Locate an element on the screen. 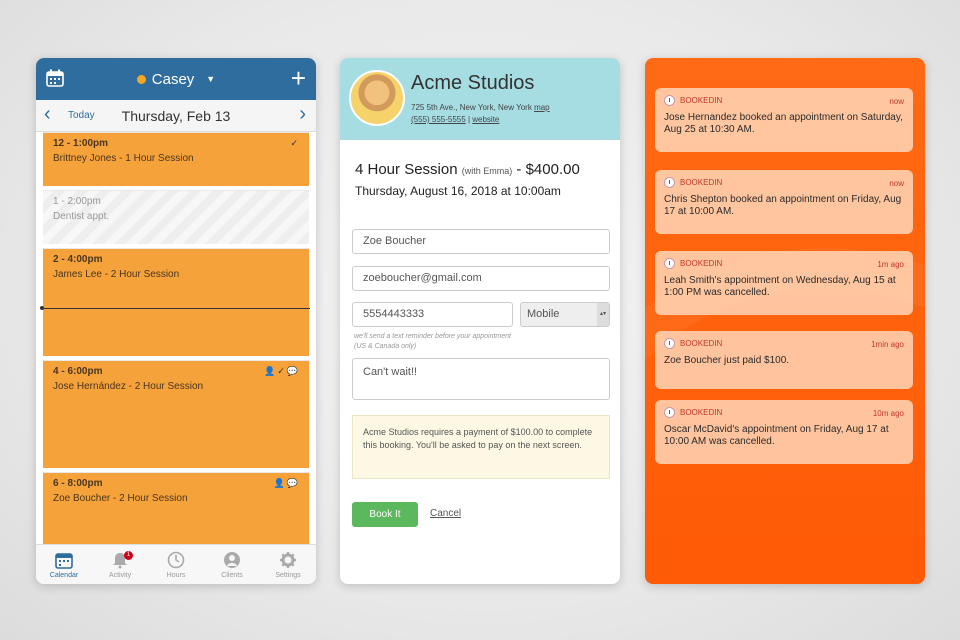  phone-field: 5554443333 is located at coordinates (432, 314).